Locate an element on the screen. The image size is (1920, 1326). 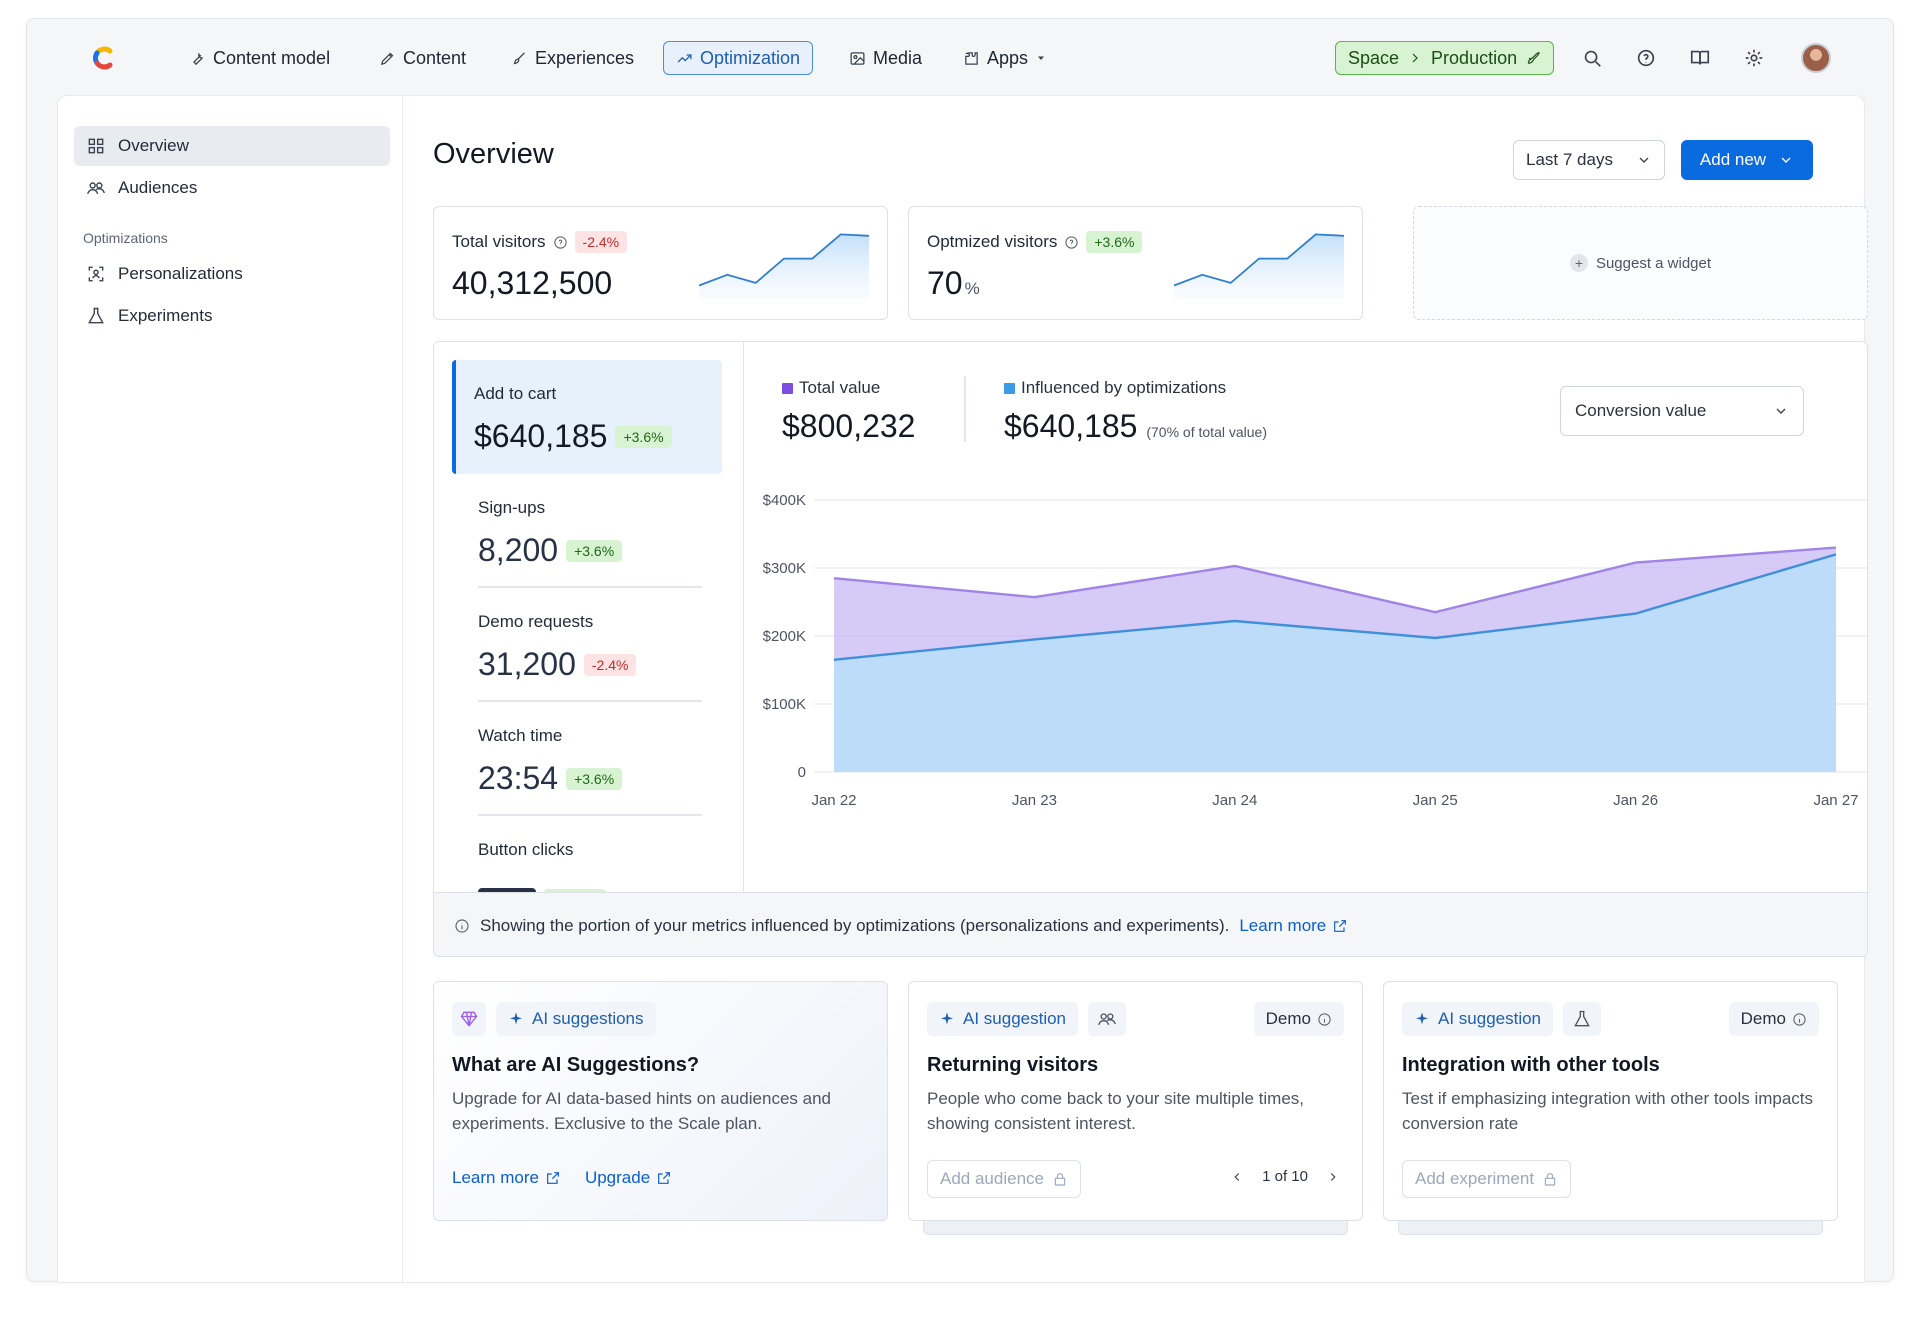
demo-badge: Demo is located at coordinates (1298, 1019).